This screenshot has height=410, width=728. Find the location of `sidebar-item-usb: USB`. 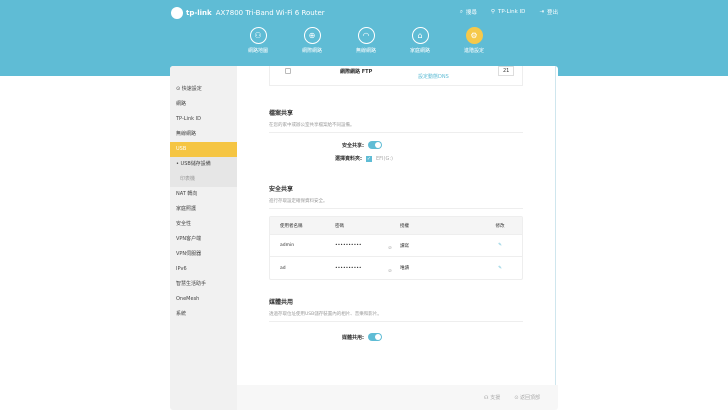

sidebar-item-usb: USB is located at coordinates (203, 149).